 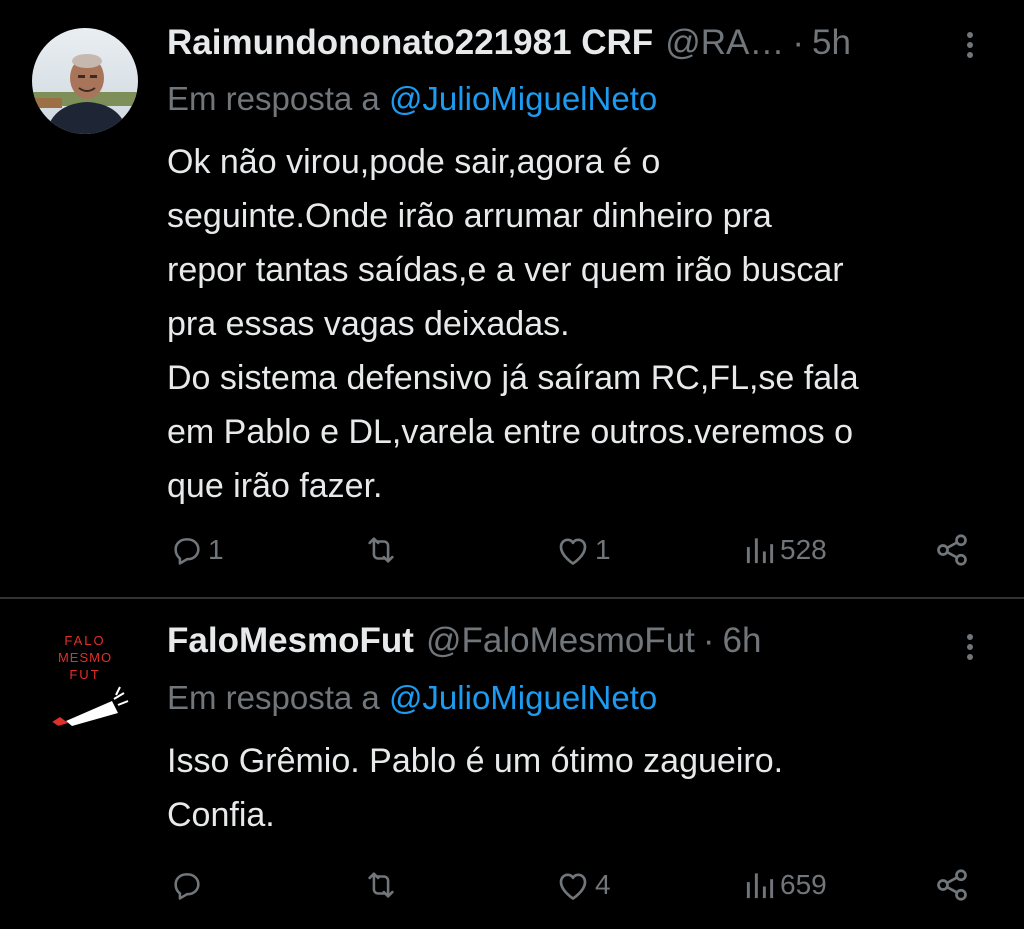 I want to click on user-handle: @FaloMesmoFut, so click(x=560, y=641).